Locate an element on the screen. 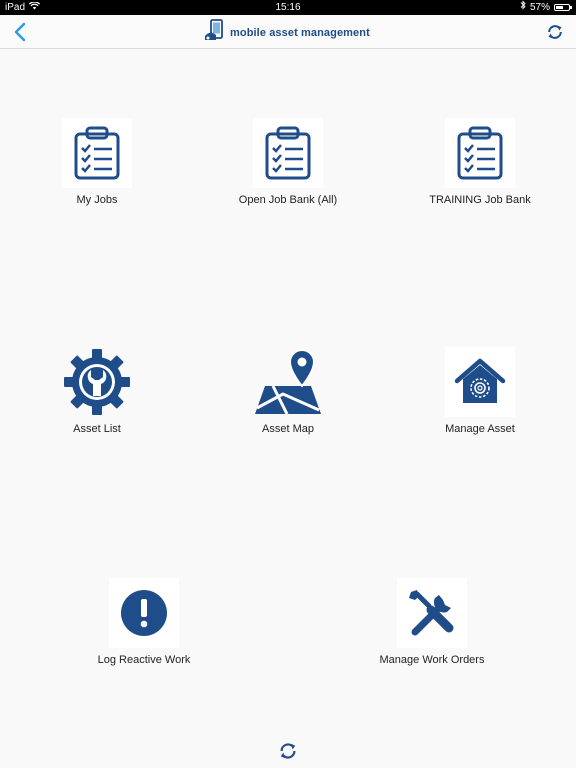  chevron-left-icon is located at coordinates (20, 32).